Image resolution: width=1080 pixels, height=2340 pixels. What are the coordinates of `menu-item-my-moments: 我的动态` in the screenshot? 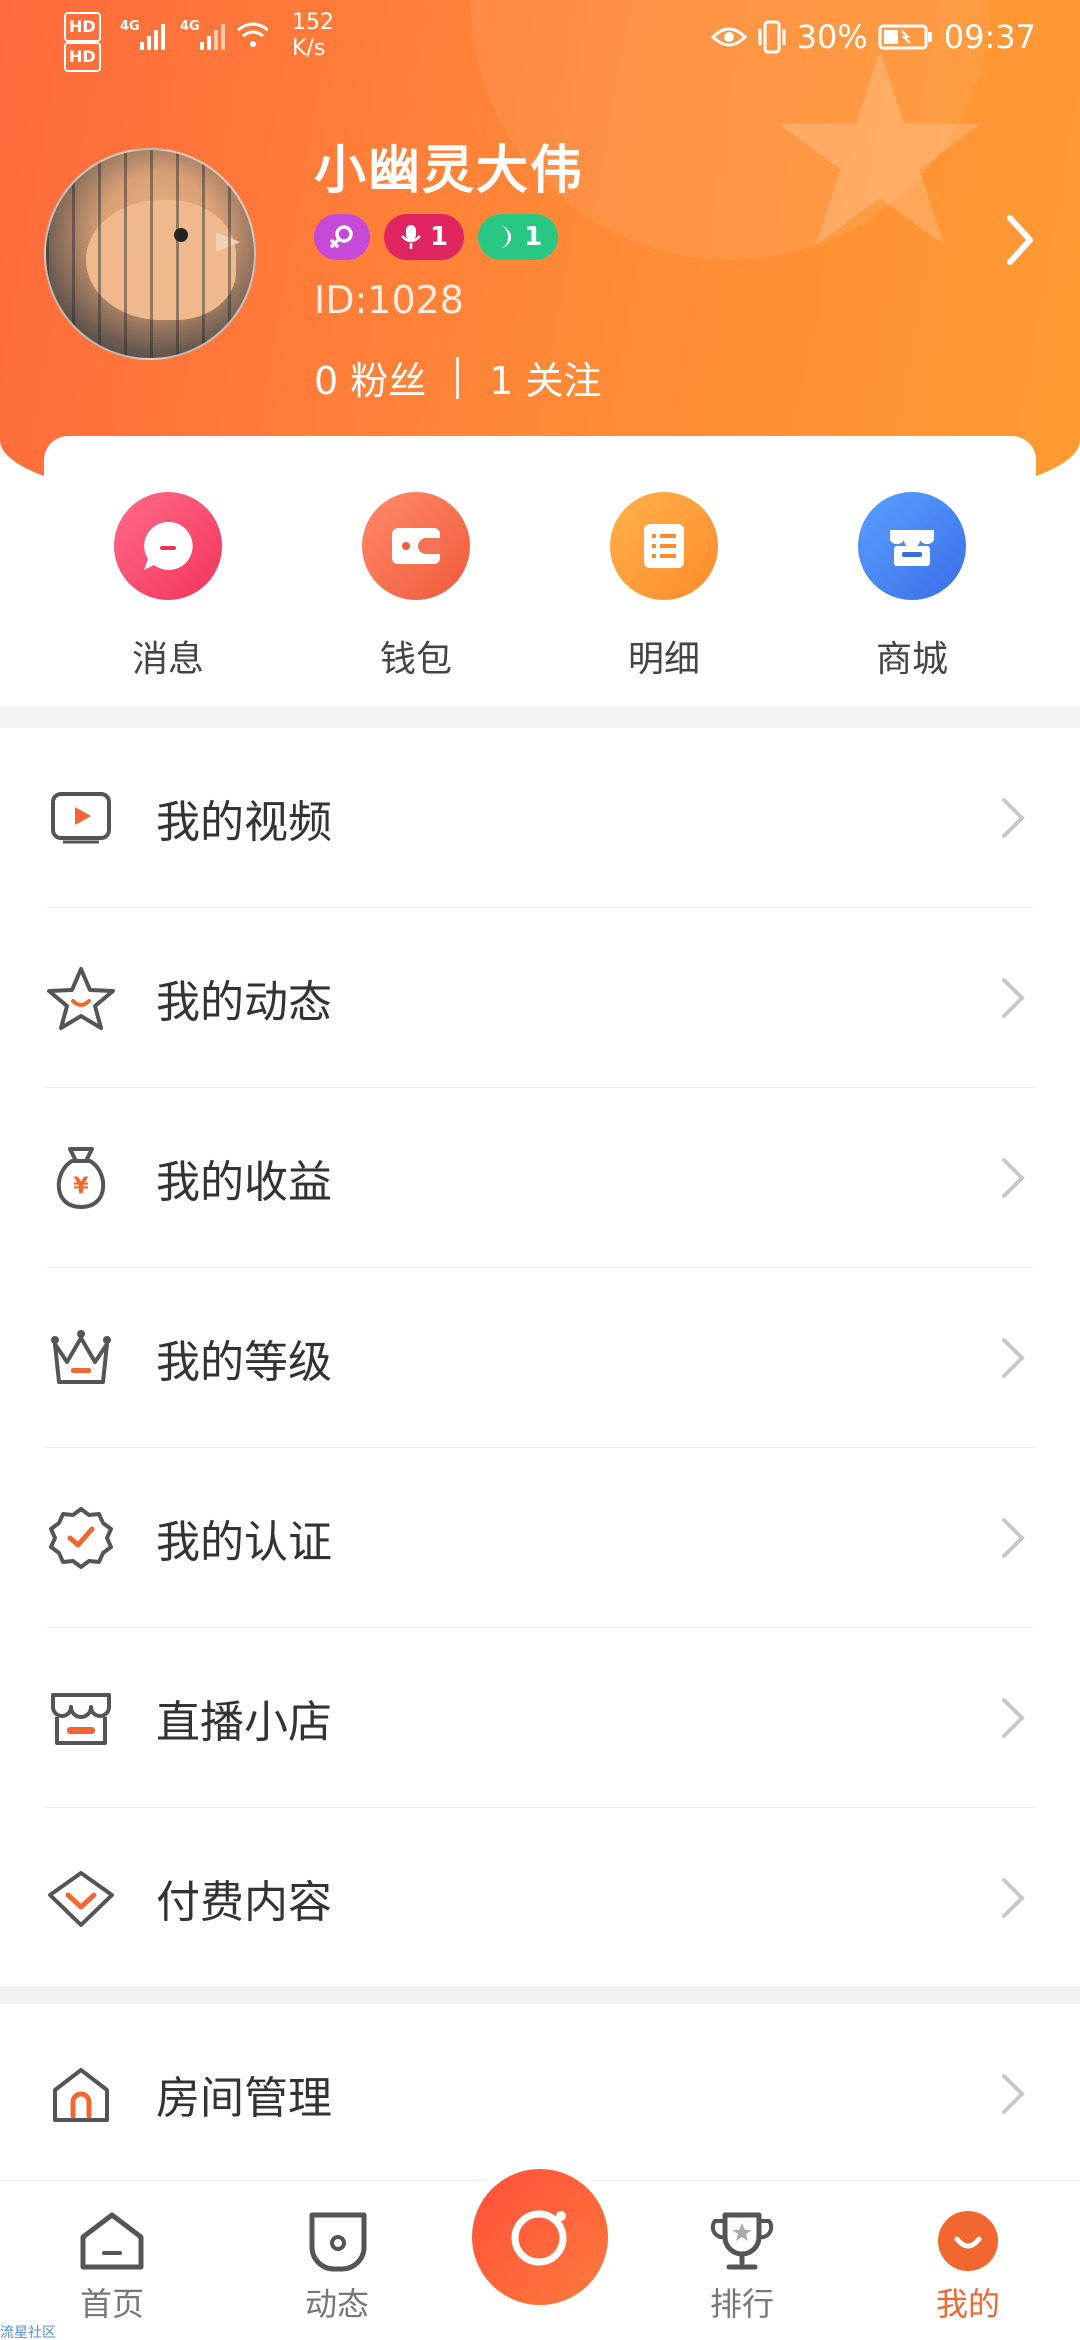 It's located at (540, 998).